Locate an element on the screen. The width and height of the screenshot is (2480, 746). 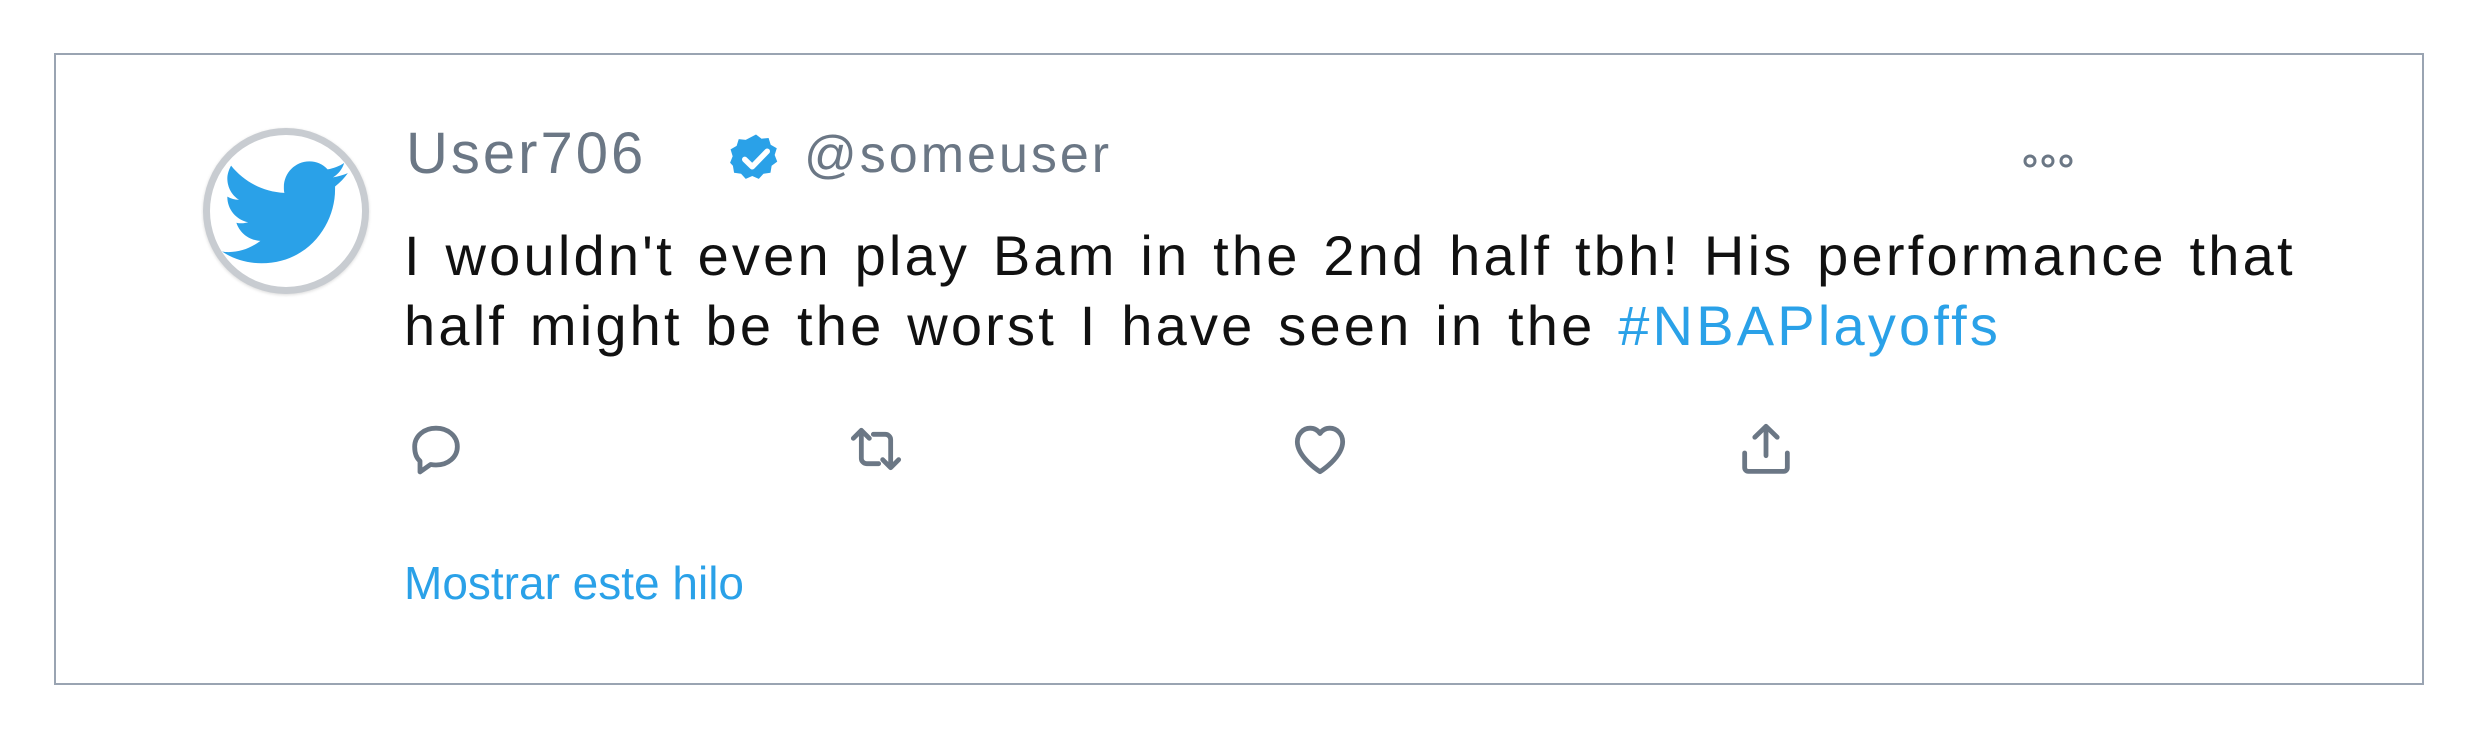
like-button is located at coordinates (1320, 449).